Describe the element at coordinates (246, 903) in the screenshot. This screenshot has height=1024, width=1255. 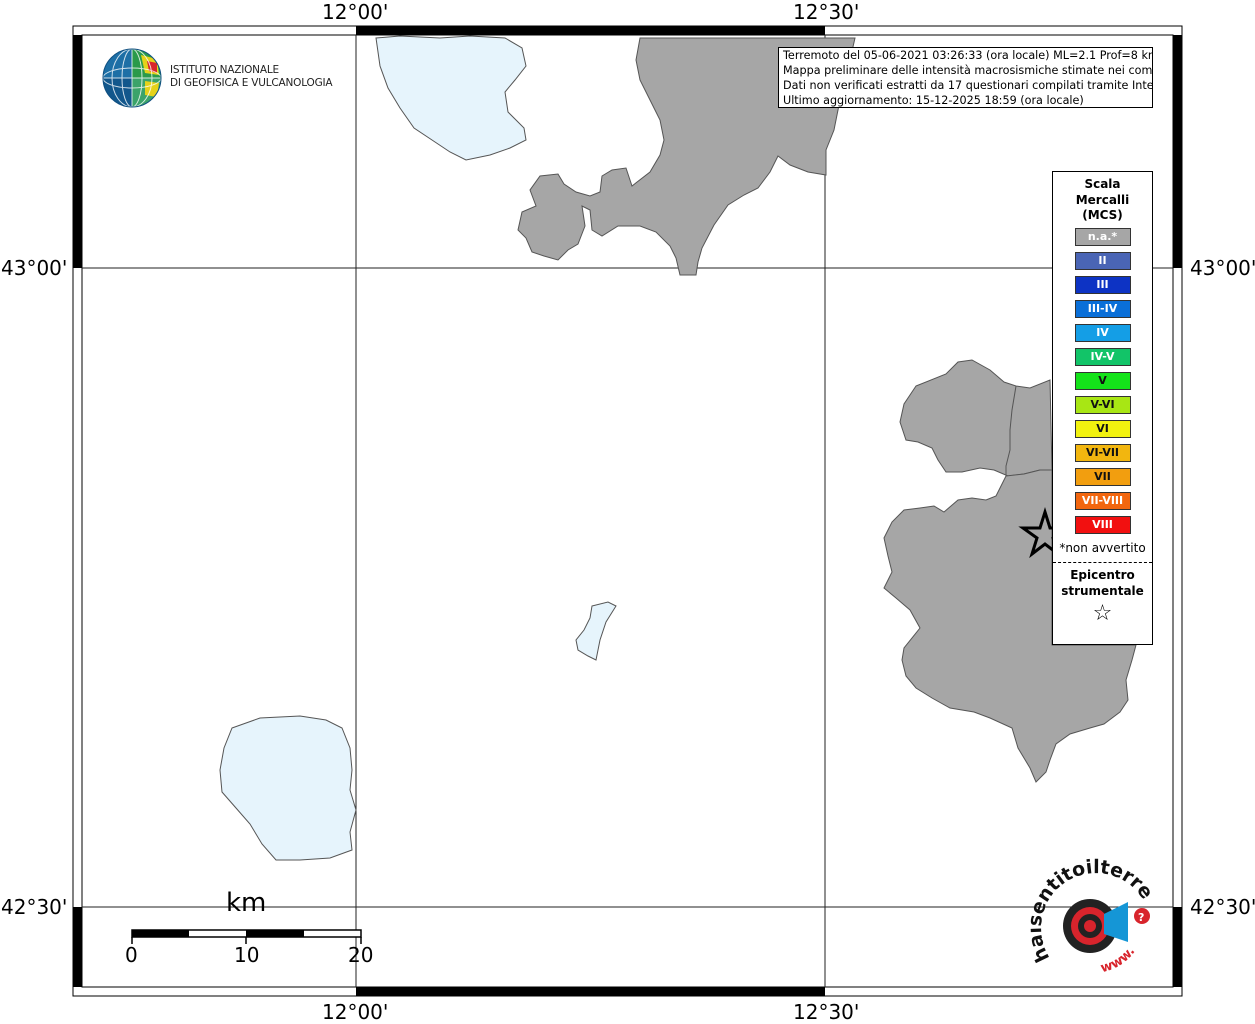
I see `scale-unit: km` at that location.